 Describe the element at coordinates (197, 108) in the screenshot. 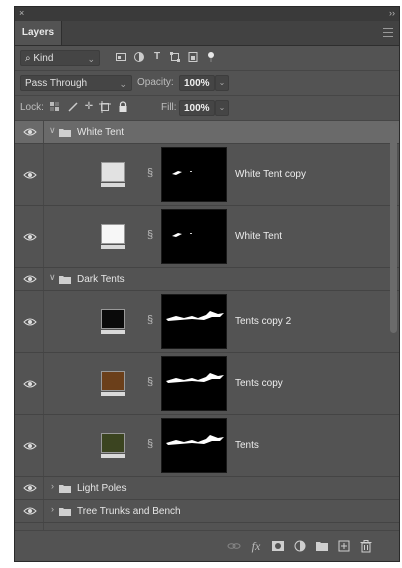

I see `fill-field: 100%` at that location.